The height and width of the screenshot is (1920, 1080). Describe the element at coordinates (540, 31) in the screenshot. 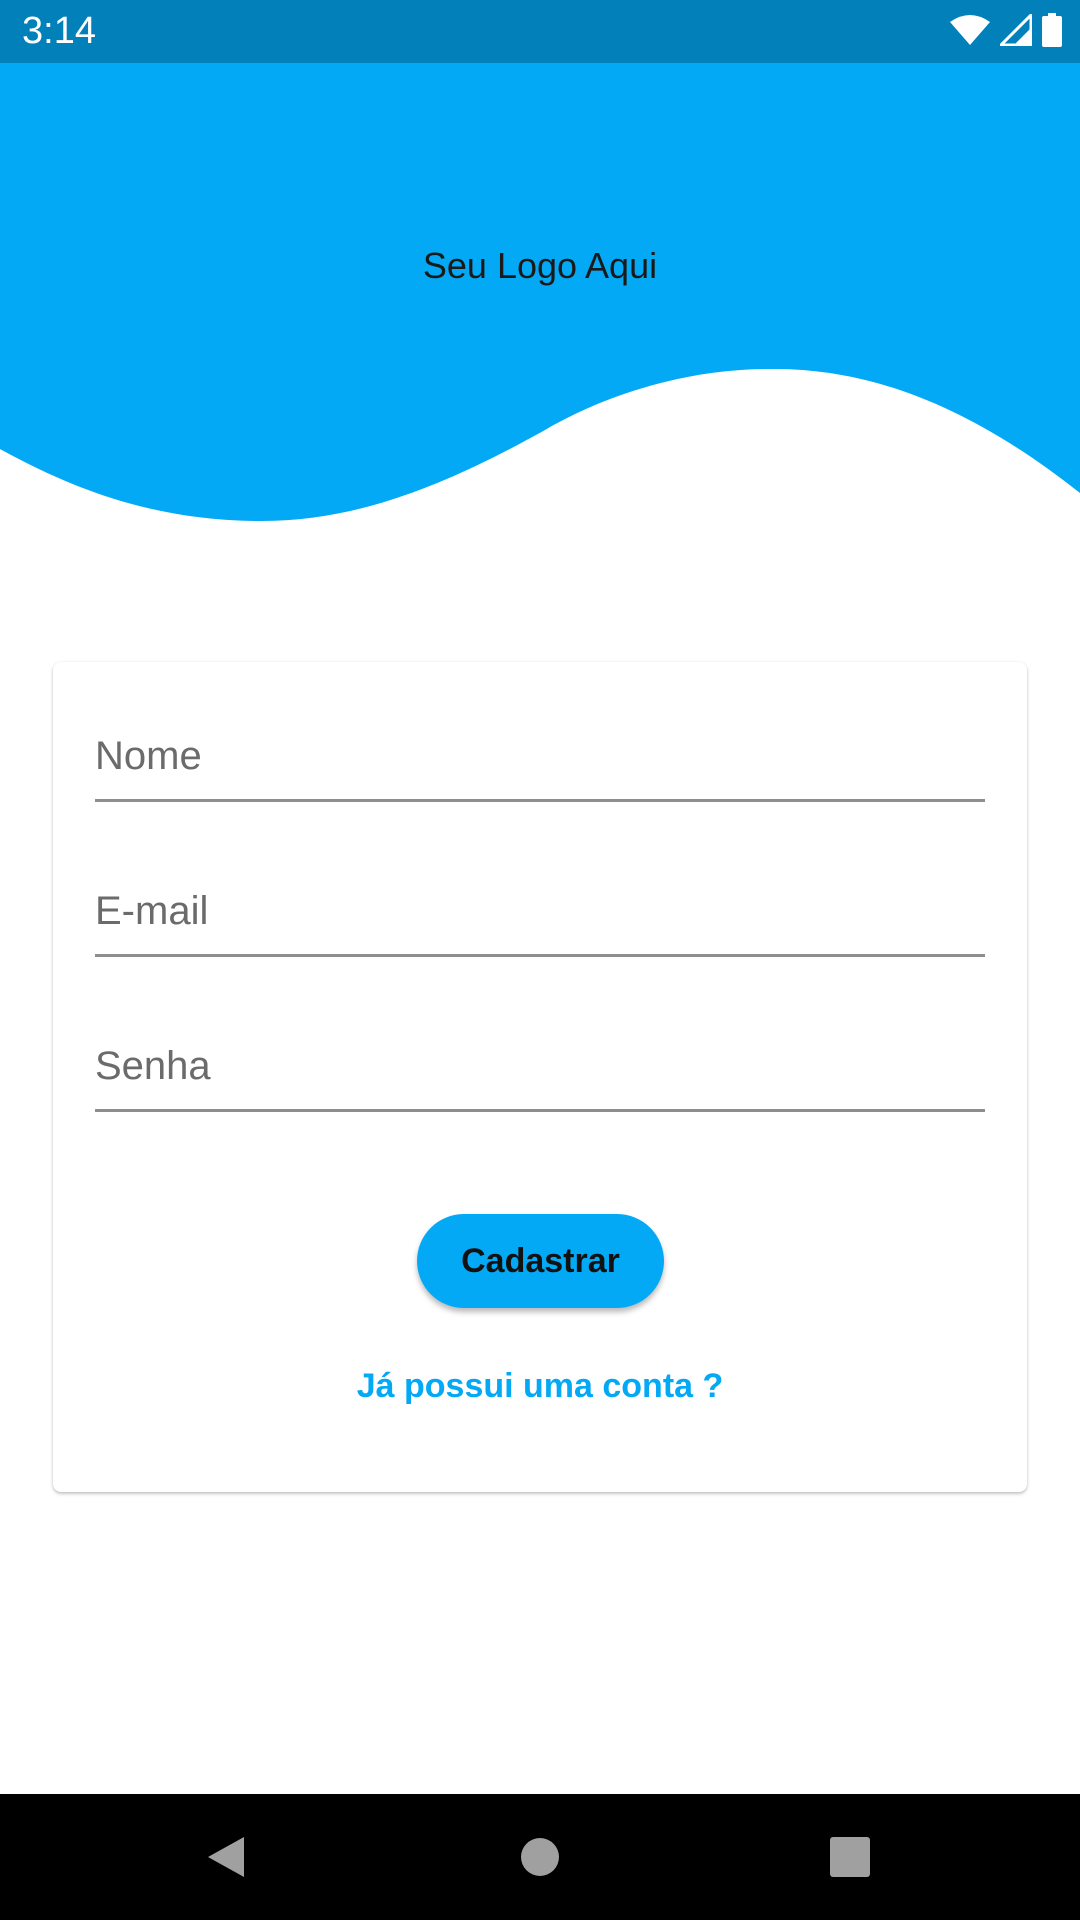

I see `status-bar: 3:14` at that location.